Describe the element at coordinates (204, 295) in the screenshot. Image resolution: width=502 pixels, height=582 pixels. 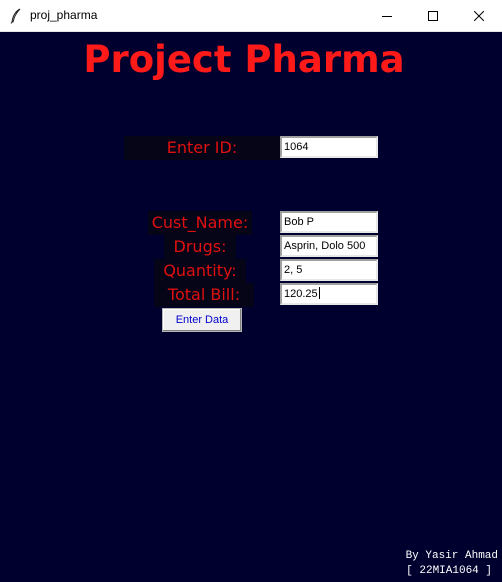
I see `total-bill-label: Total Bill:` at that location.